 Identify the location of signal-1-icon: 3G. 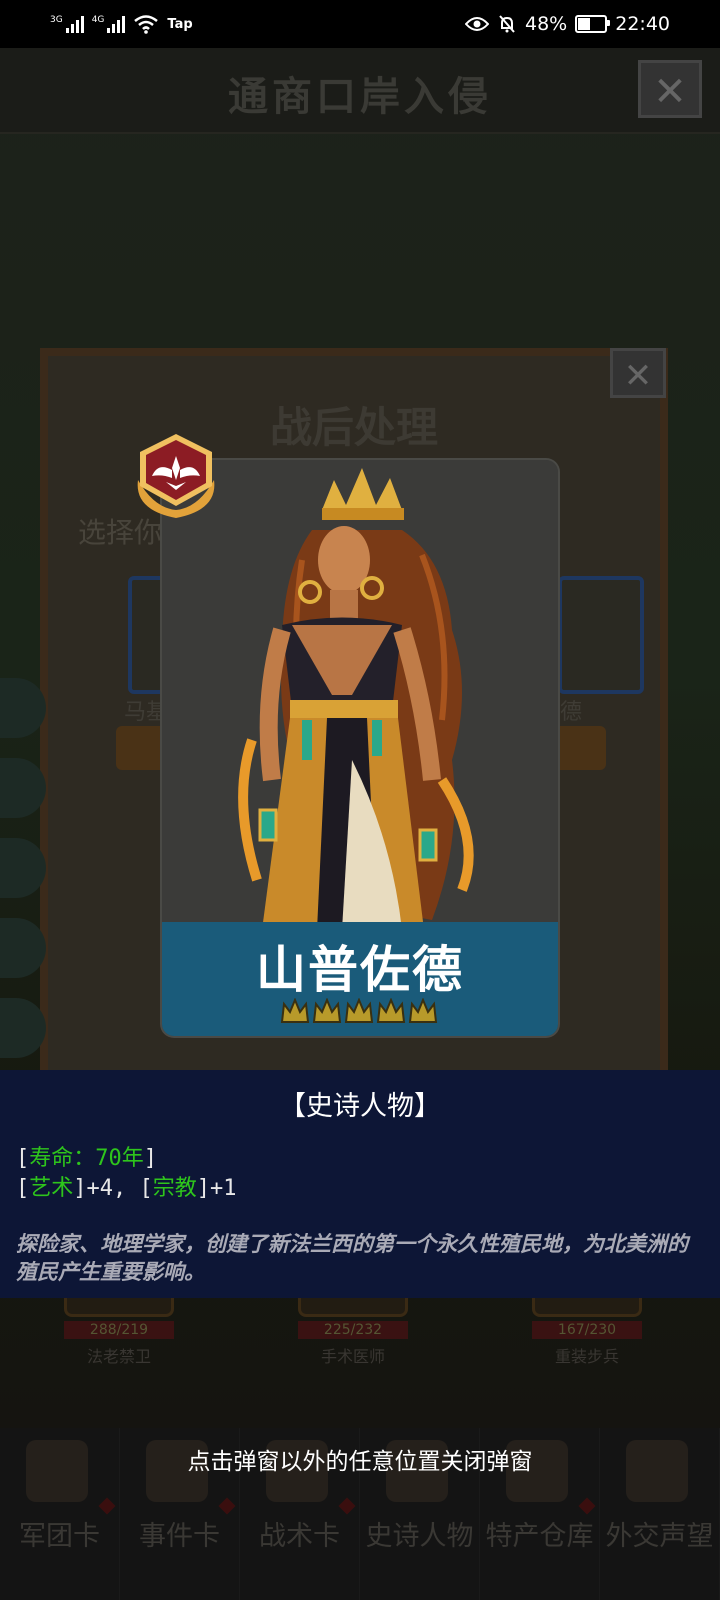
(67, 24).